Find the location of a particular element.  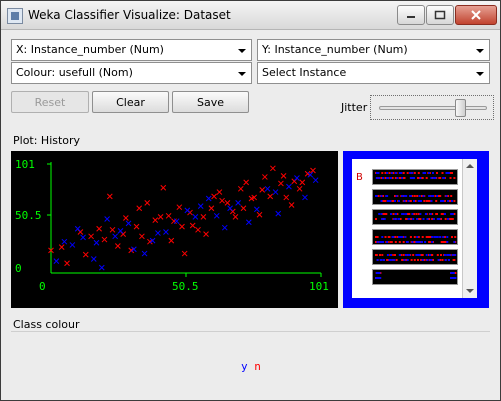

maximize-button is located at coordinates (440, 15).